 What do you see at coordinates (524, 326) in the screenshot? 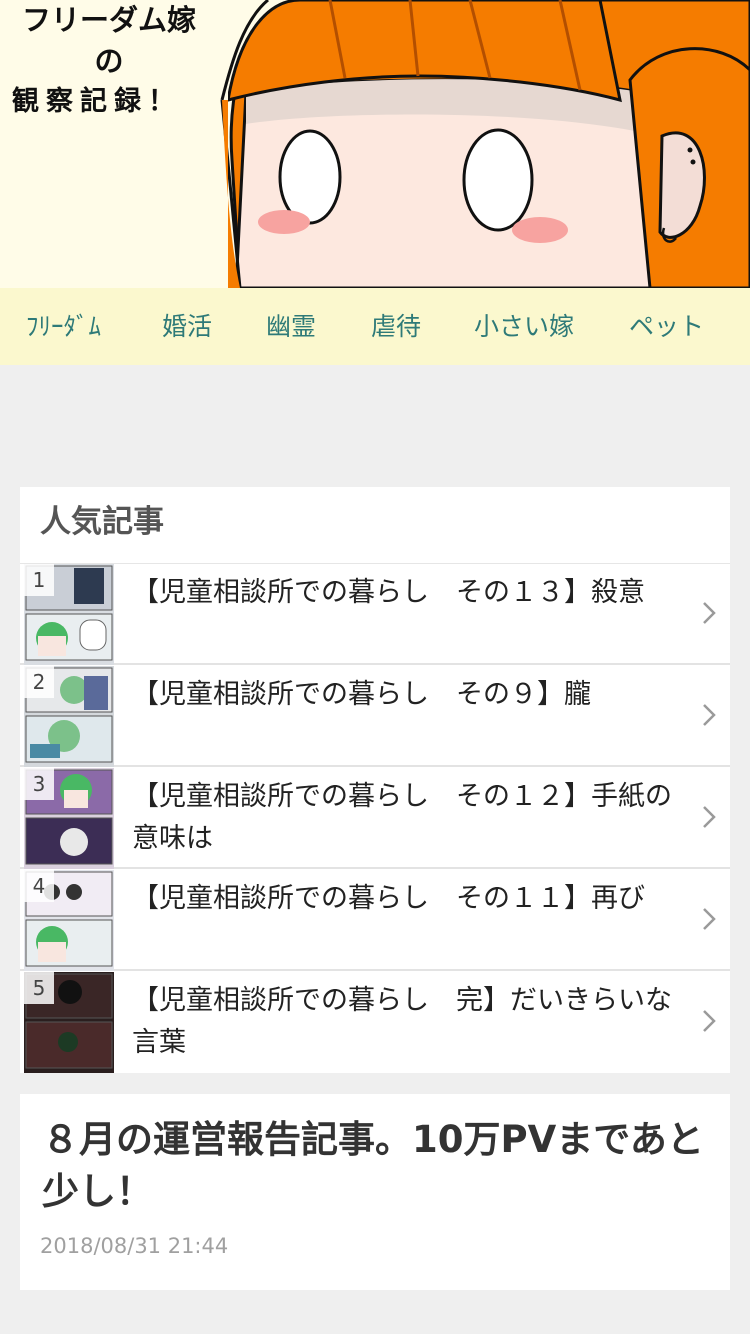
I see `nav-item-chiisai-yome: 小さい嫁` at bounding box center [524, 326].